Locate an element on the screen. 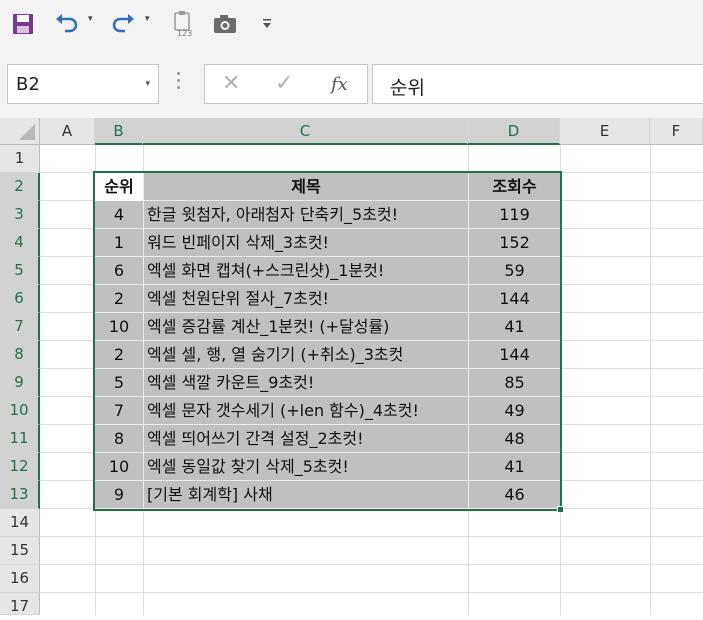  column-header-f: F is located at coordinates (676, 131).